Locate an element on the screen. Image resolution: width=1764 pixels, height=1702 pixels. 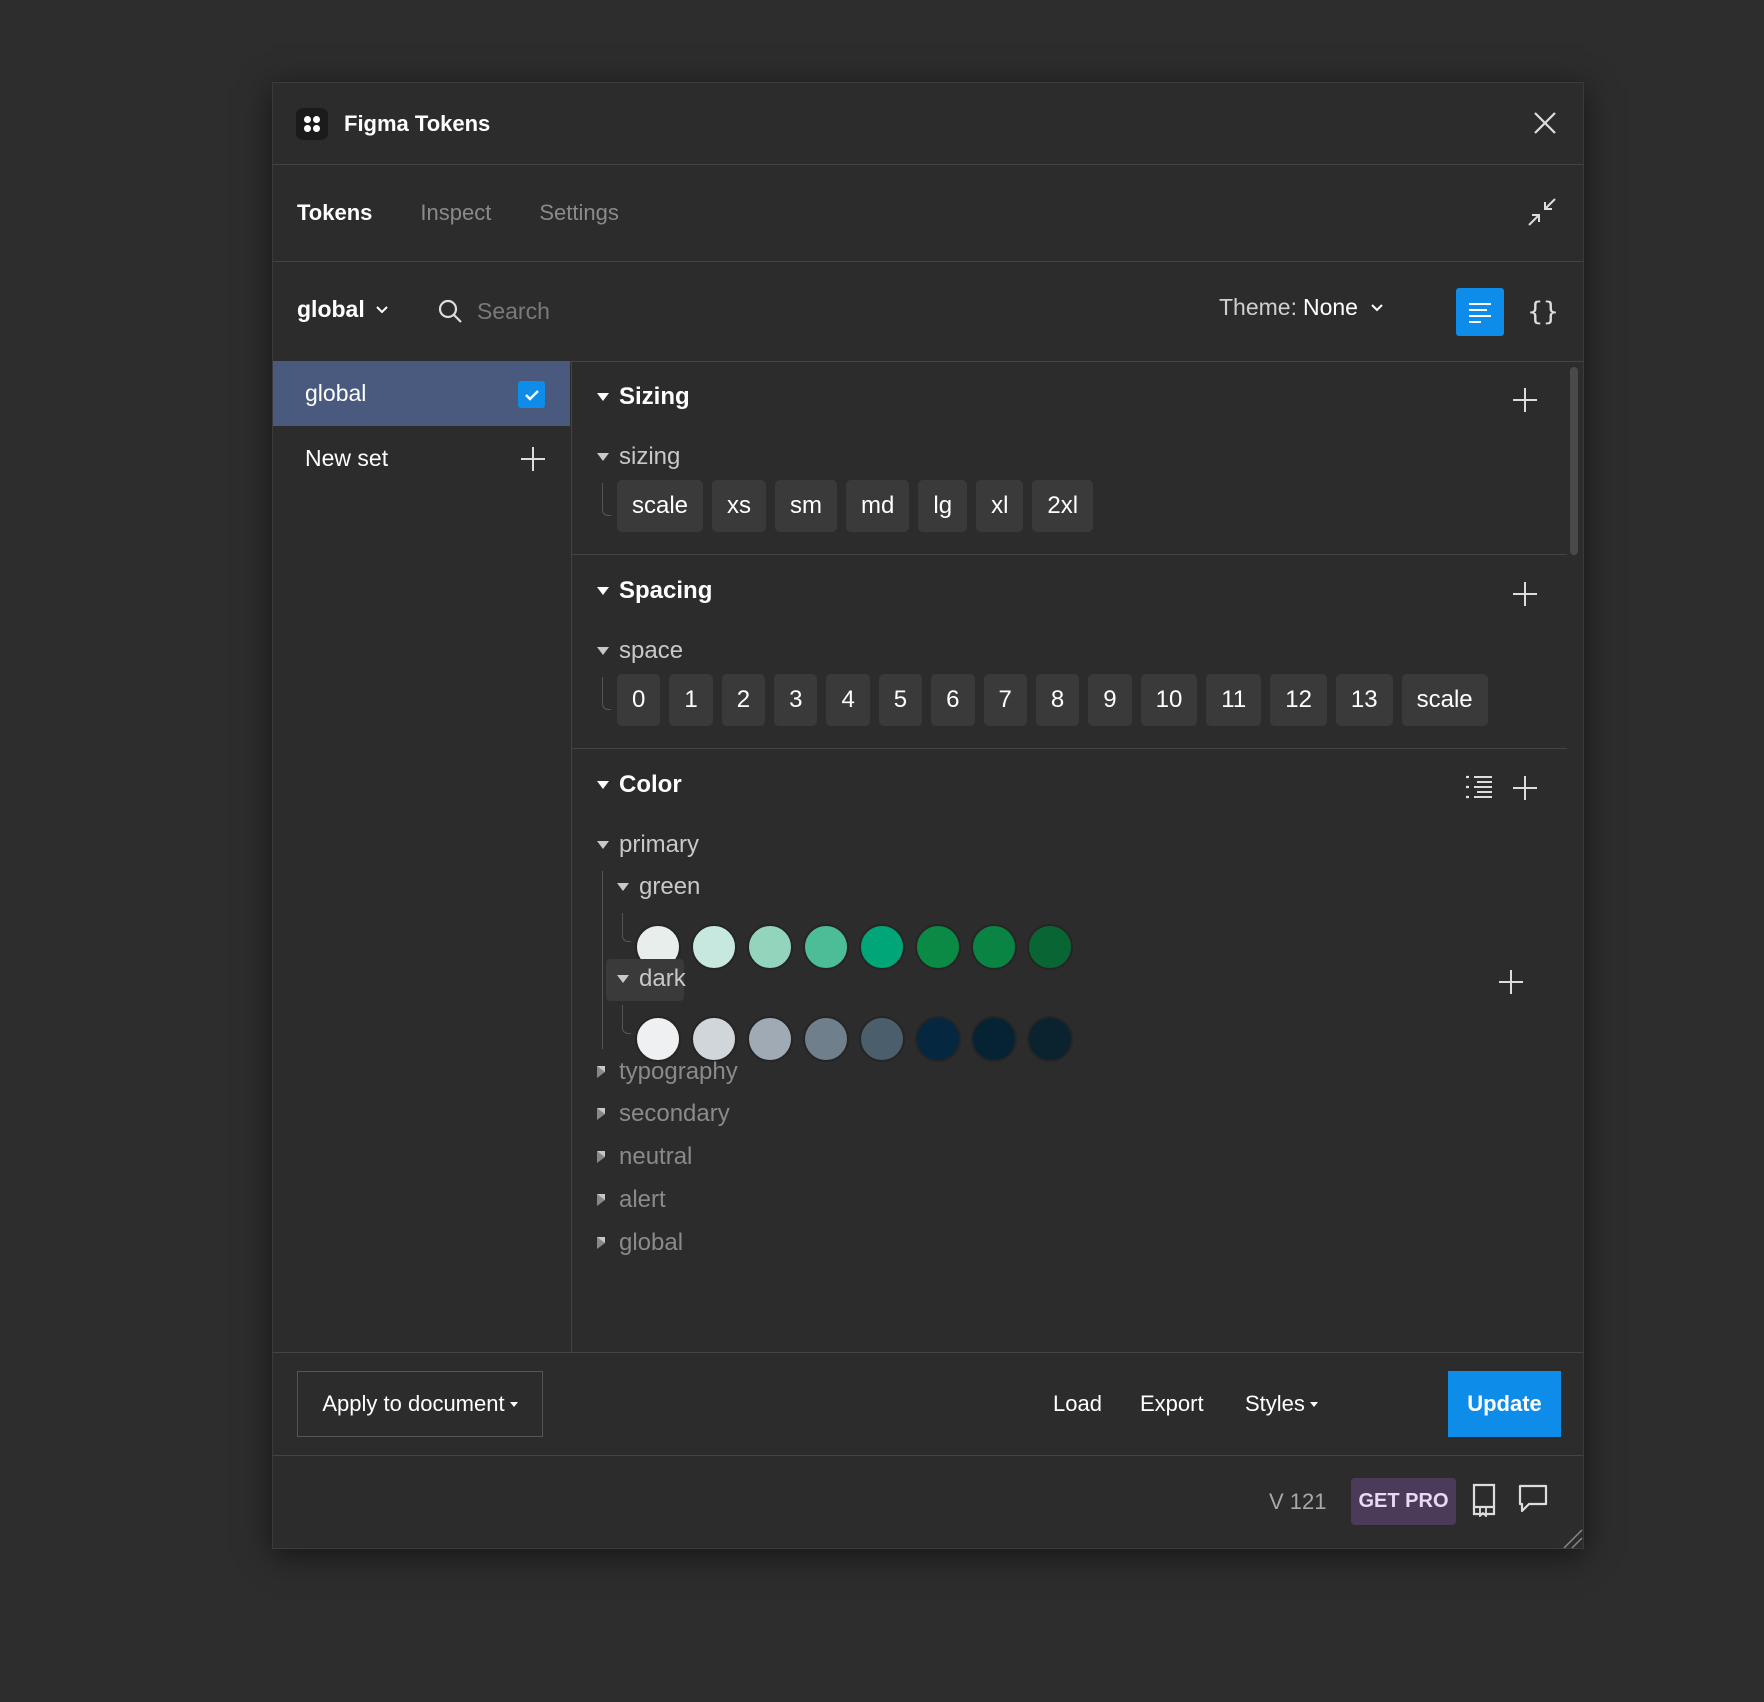
status-bar: V 121 GET PRO is located at coordinates (928, 1502).